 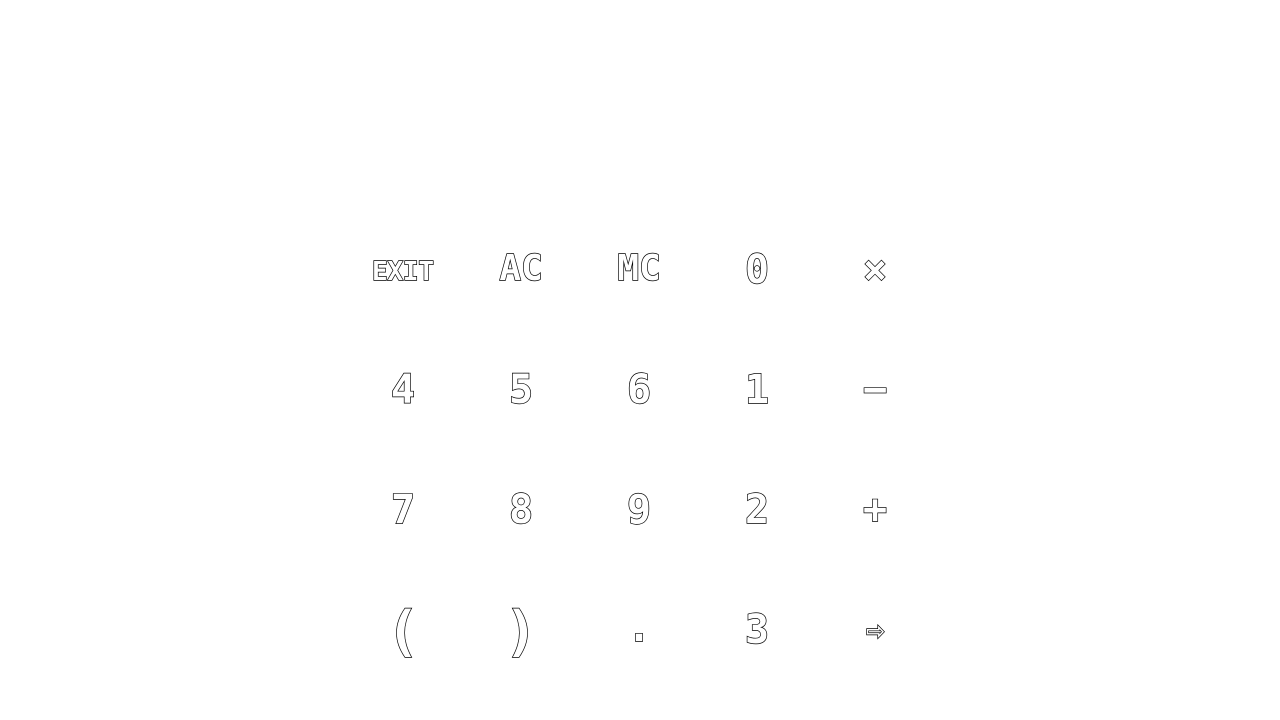 I want to click on digit-1-label: 1, so click(x=757, y=390).